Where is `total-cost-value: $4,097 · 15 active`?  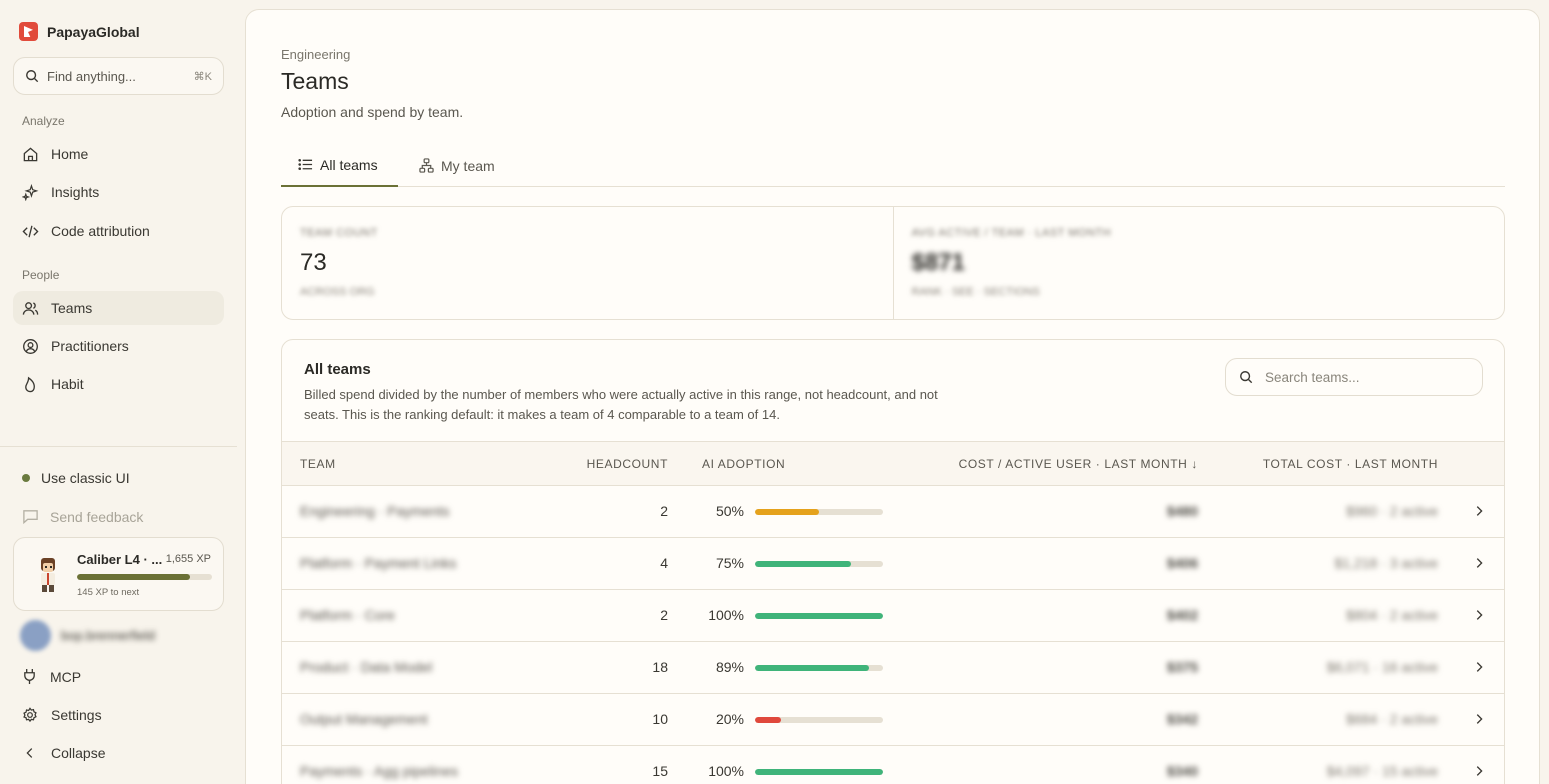
total-cost-value: $4,097 · 15 active is located at coordinates (1382, 771).